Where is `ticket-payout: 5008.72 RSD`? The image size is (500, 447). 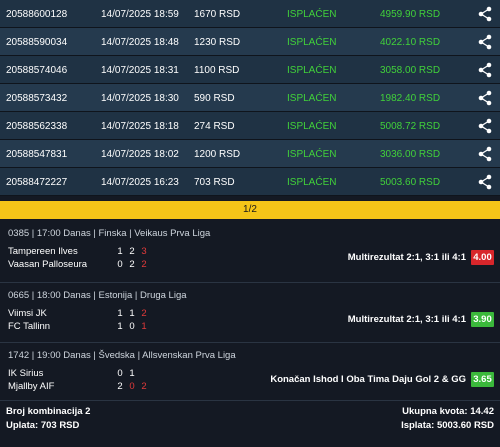
ticket-payout: 5008.72 RSD is located at coordinates (410, 126).